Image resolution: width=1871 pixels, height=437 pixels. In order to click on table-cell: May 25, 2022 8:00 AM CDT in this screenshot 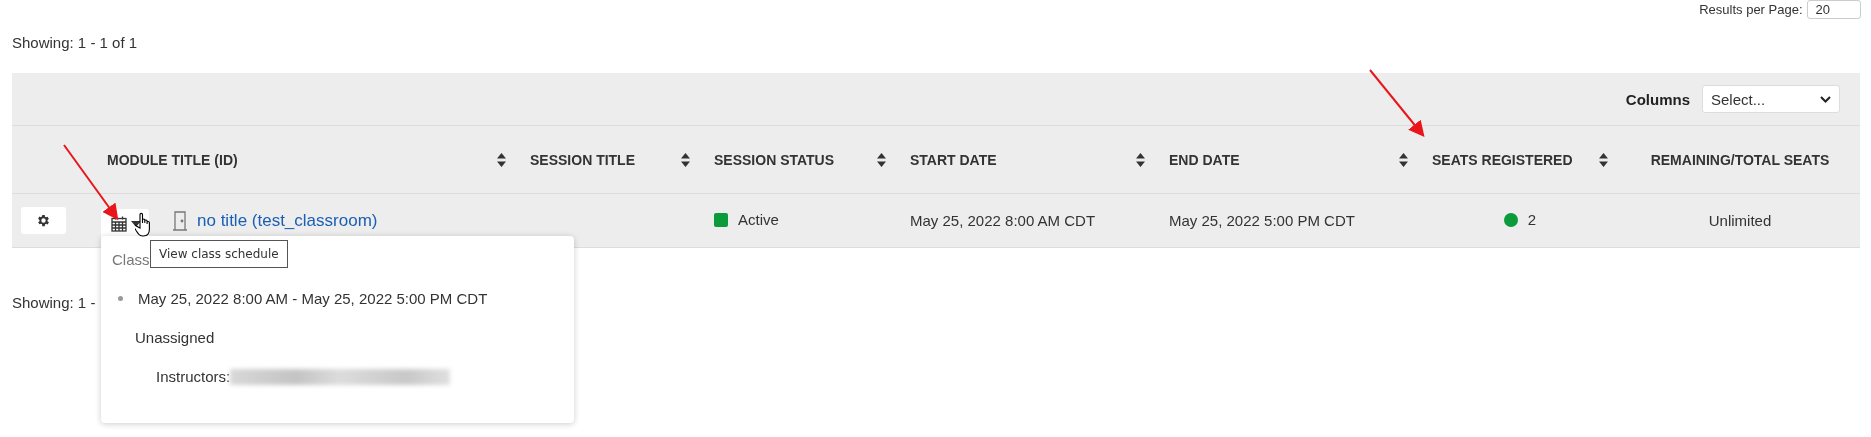, I will do `click(1003, 220)`.